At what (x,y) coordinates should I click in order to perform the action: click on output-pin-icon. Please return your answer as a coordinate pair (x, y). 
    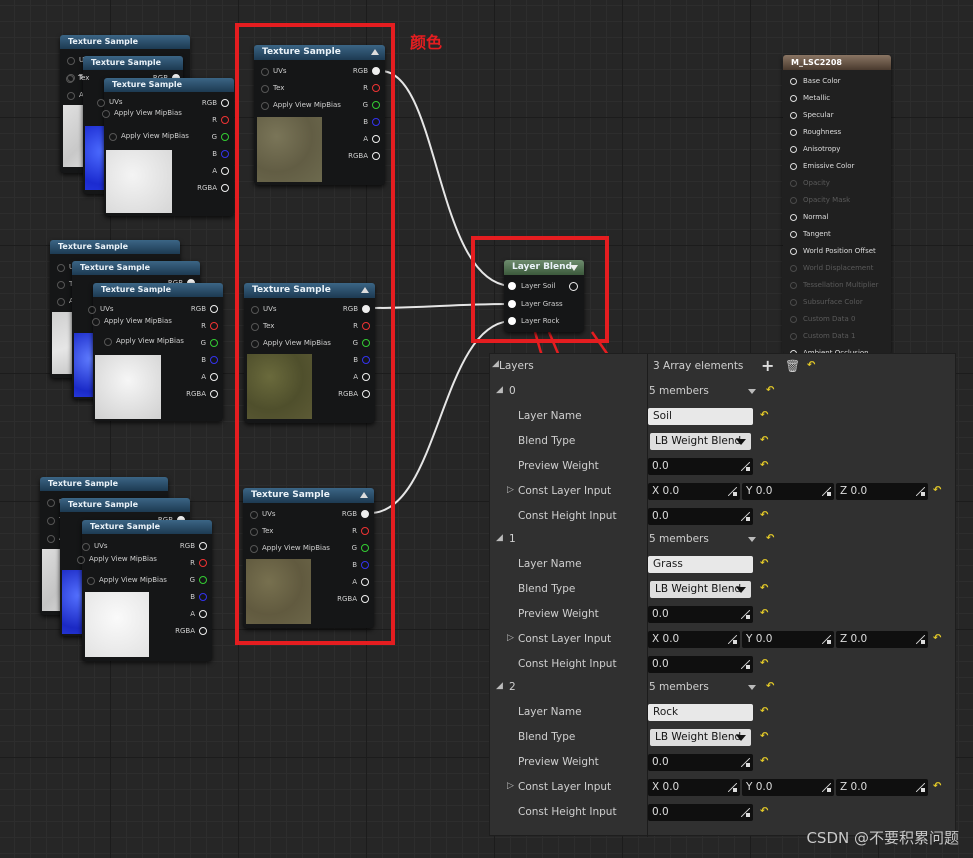
    Looking at the image, I should click on (573, 286).